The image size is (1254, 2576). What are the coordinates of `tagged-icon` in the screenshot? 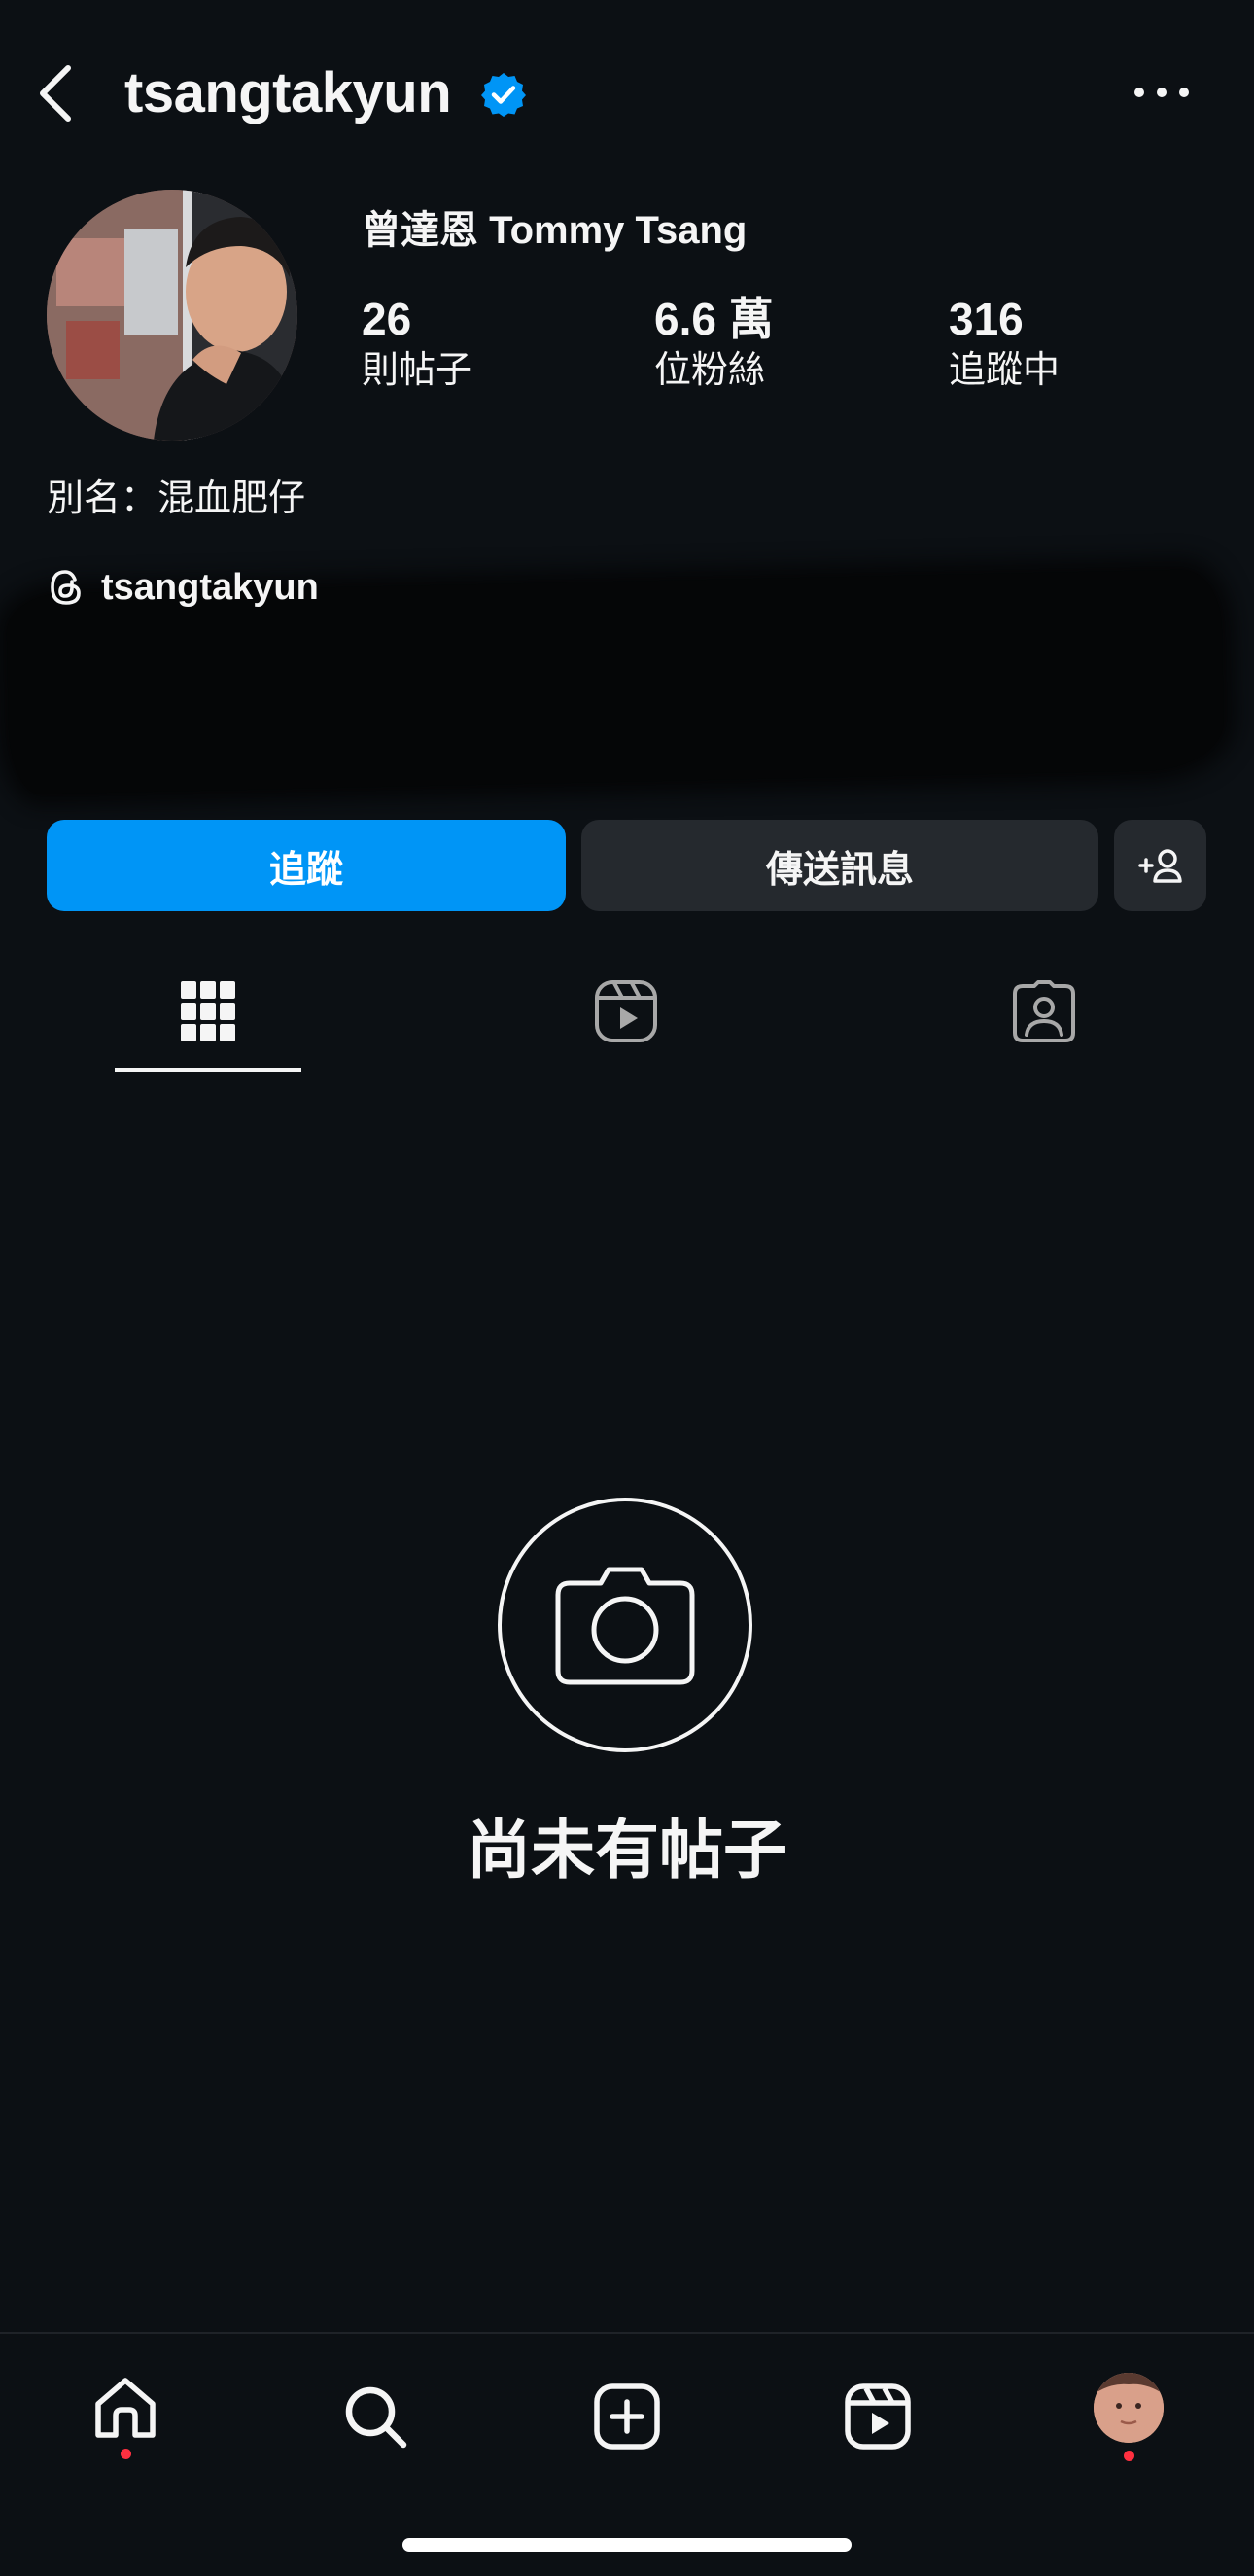 It's located at (1044, 1011).